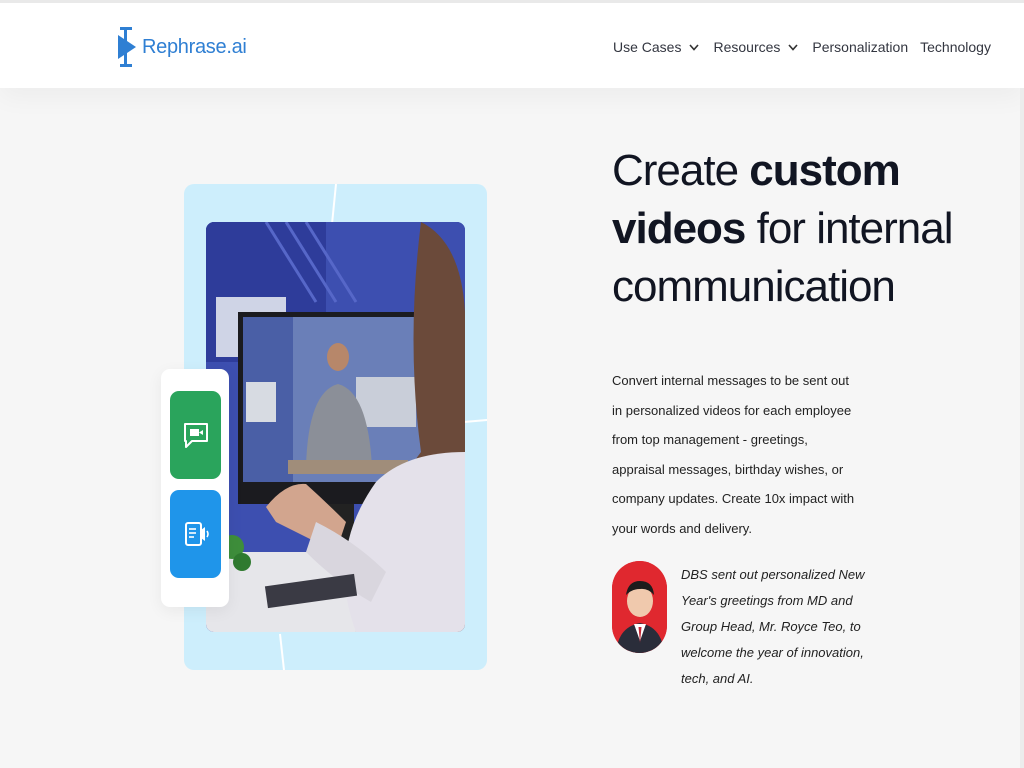  I want to click on brand-name: Rephrase.ai, so click(194, 46).